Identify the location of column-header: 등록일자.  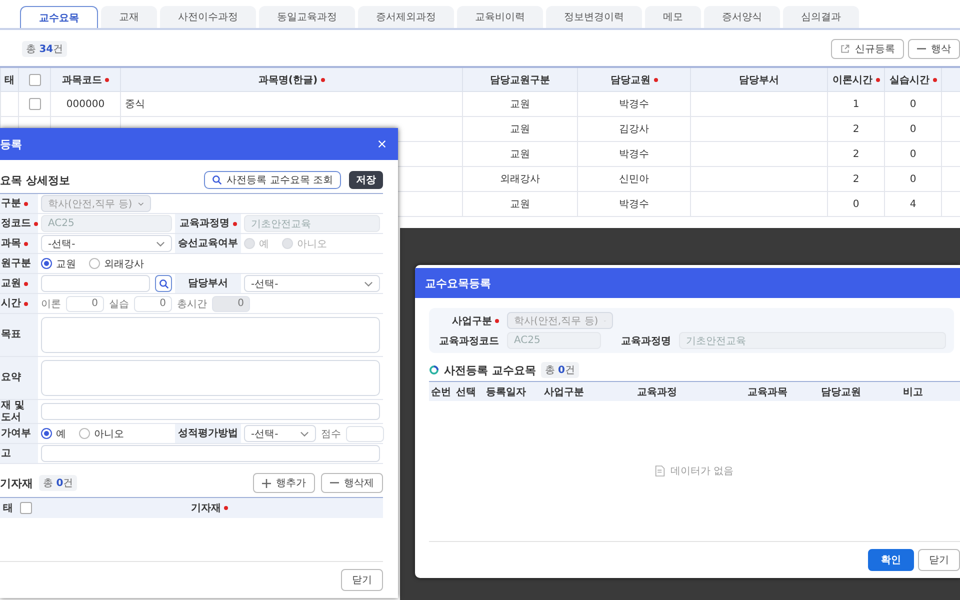
(506, 392).